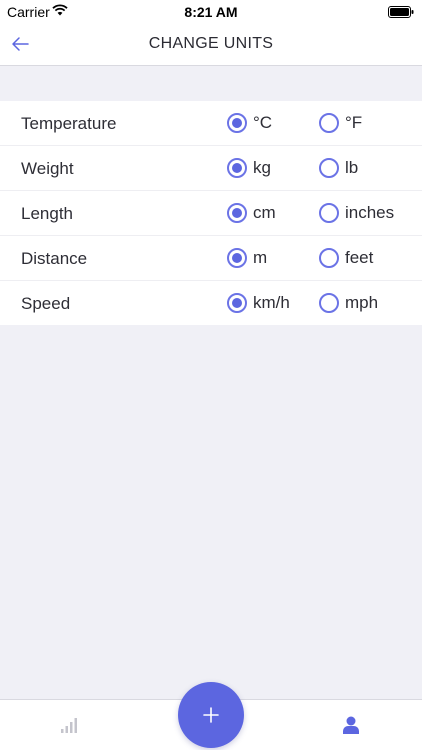  I want to click on plus-icon, so click(211, 715).